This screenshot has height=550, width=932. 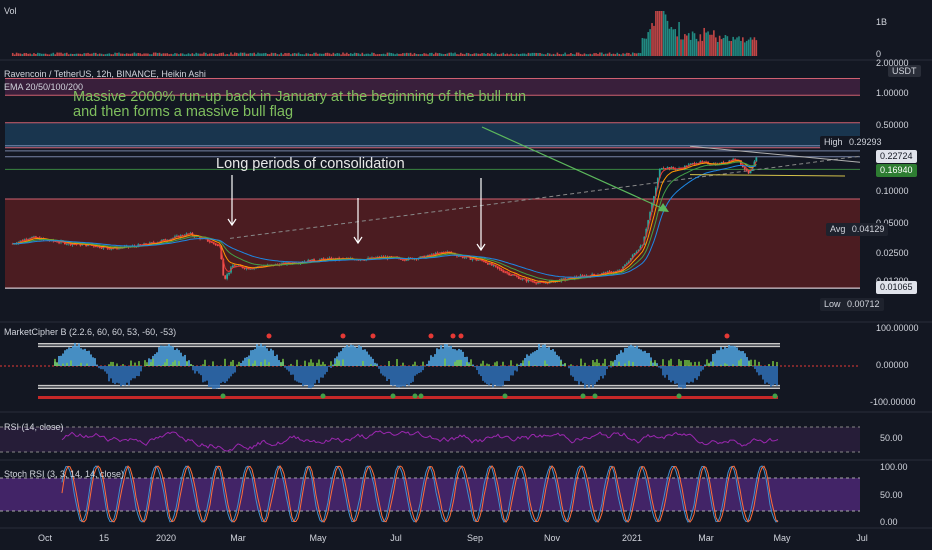 What do you see at coordinates (891, 495) in the screenshot?
I see `stoch-tick: 50.00` at bounding box center [891, 495].